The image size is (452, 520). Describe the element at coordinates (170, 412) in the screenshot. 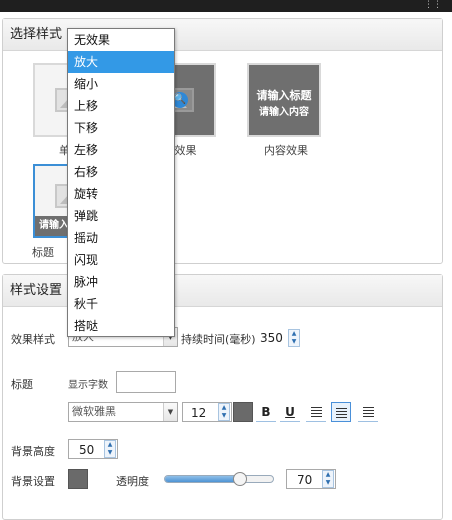

I see `chevron-down-icon: ▼` at that location.